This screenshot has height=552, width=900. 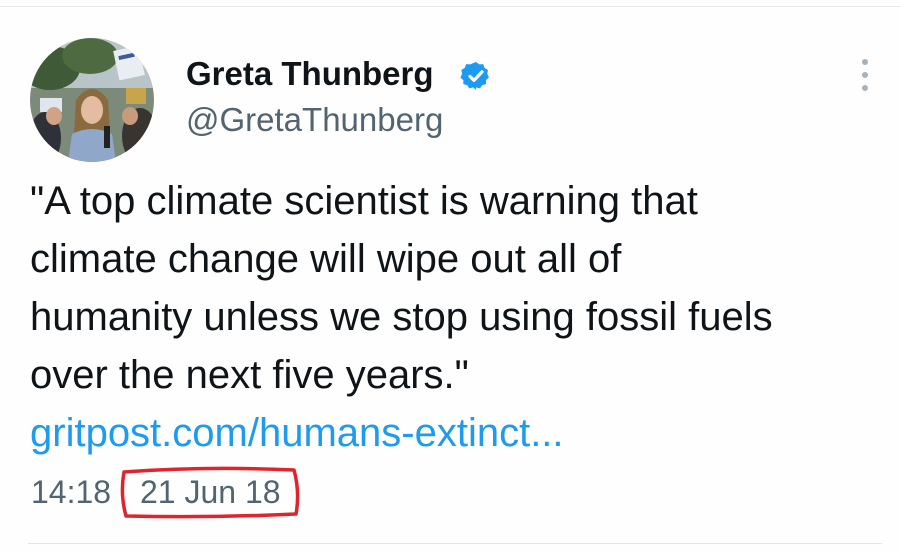 What do you see at coordinates (865, 75) in the screenshot?
I see `more-options-icon` at bounding box center [865, 75].